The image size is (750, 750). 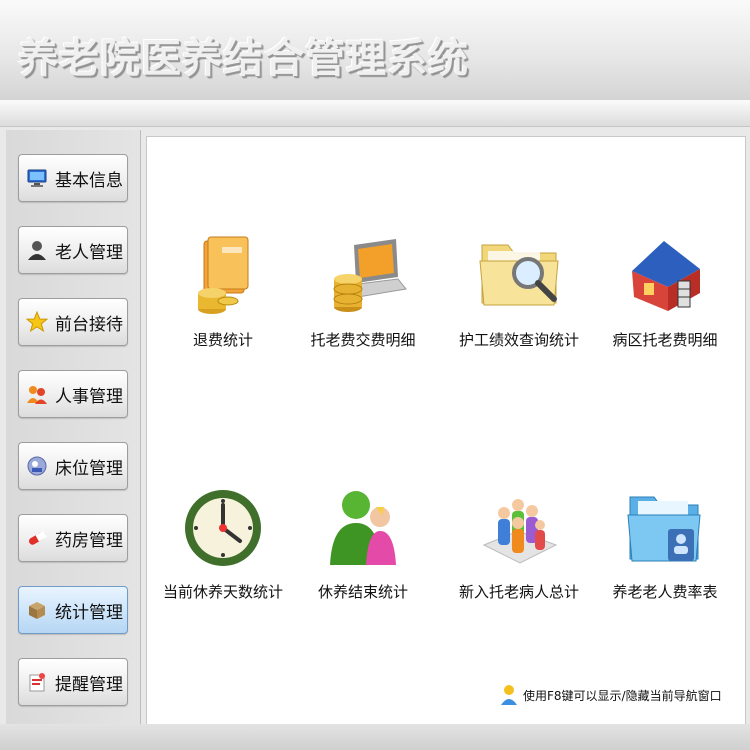 I want to click on nav-bed-button: 床位管理, so click(x=73, y=466).